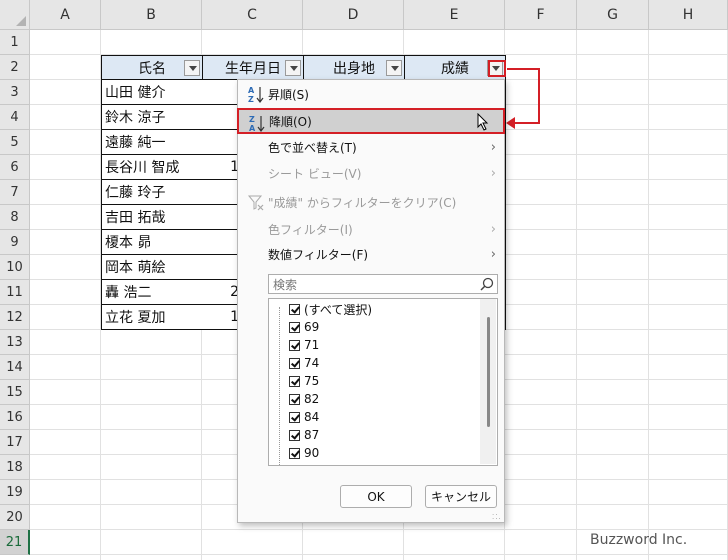 The image size is (728, 560). I want to click on row-header-4: 4, so click(15, 117).